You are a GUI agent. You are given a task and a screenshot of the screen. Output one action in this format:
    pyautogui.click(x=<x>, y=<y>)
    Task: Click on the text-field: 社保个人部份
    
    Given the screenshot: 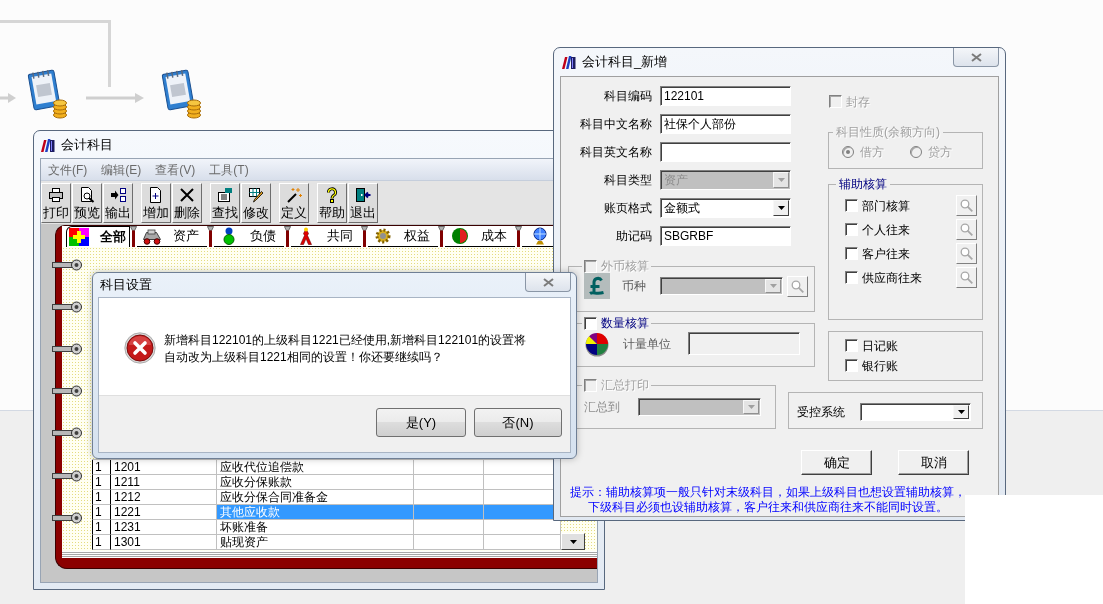 What is the action you would take?
    pyautogui.click(x=725, y=124)
    